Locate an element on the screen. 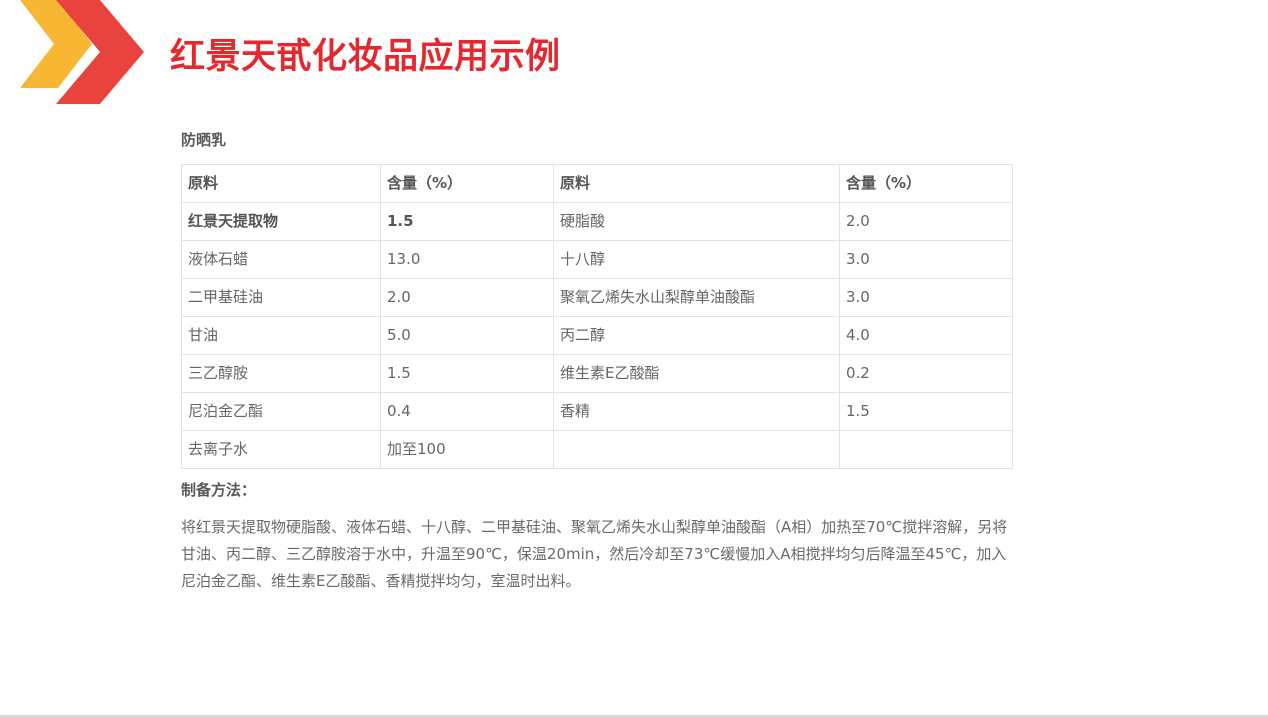  table-row: 液体石蜡 13.0 十八醇 3.0 is located at coordinates (597, 259).